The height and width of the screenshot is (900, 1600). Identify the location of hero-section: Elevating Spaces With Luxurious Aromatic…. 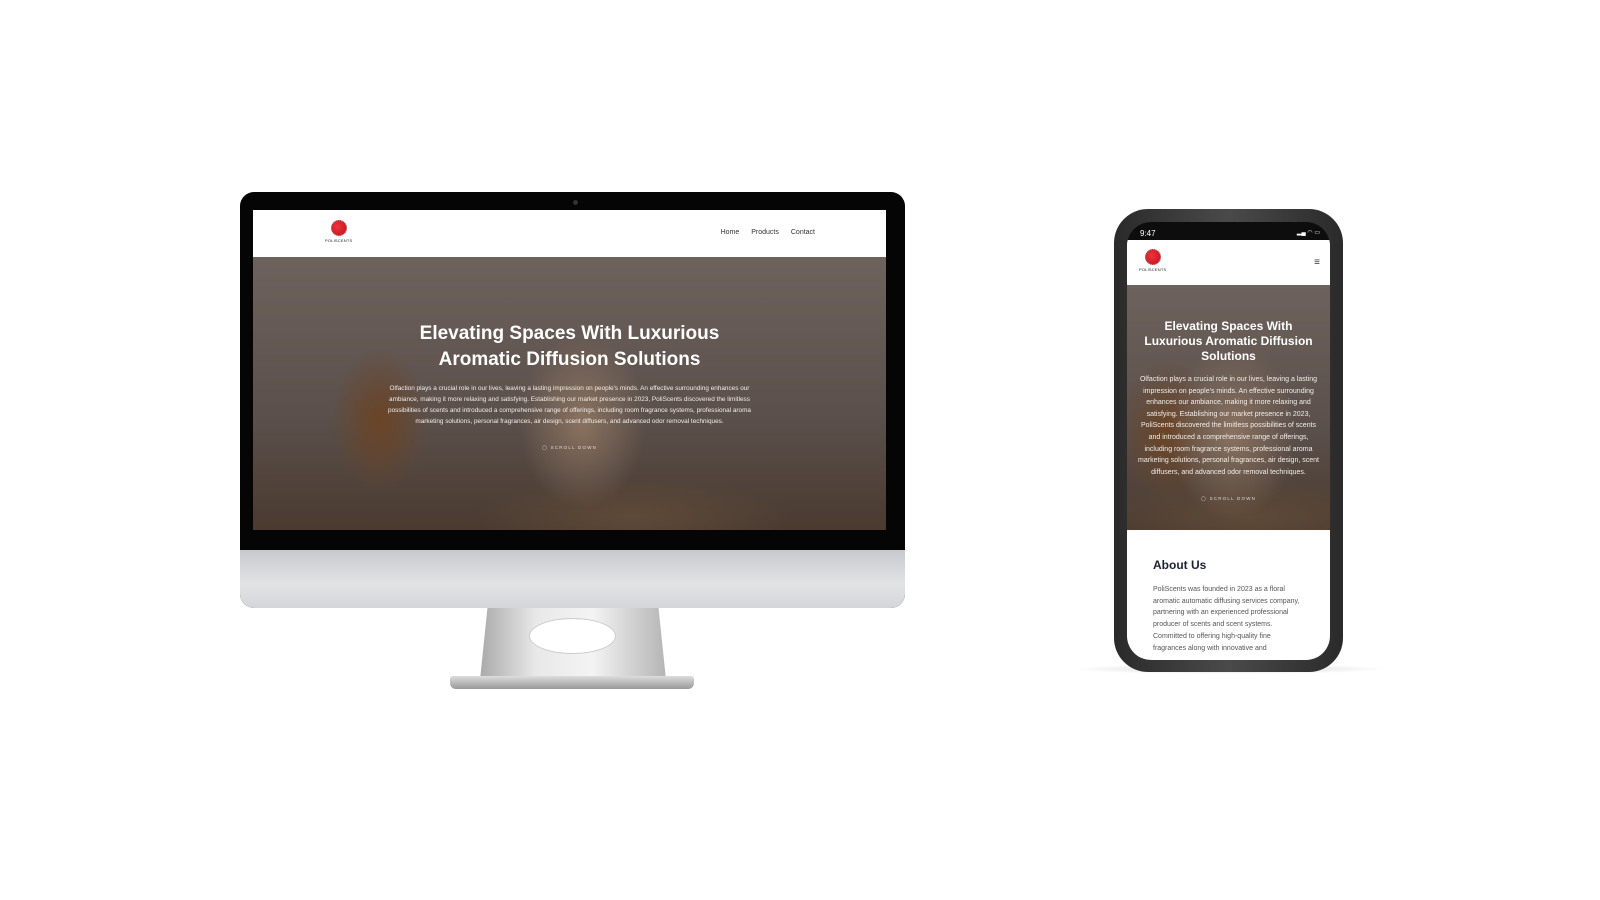
(569, 393).